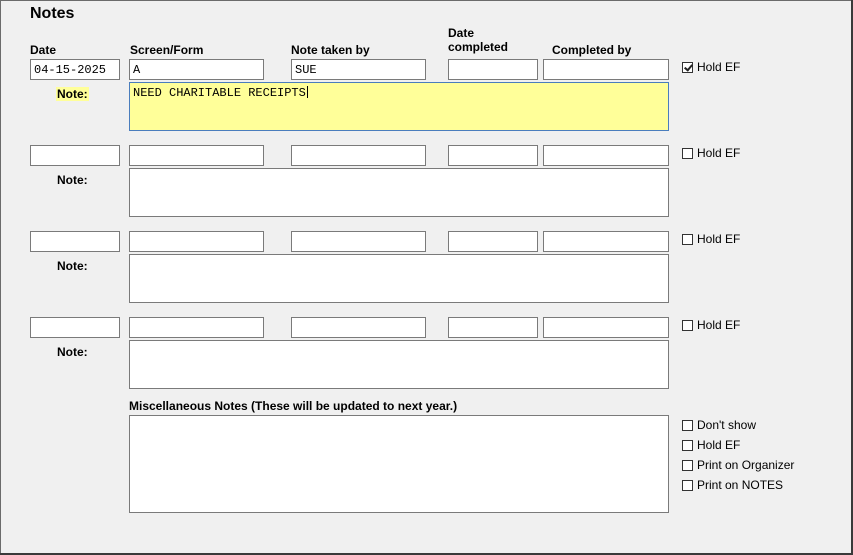 This screenshot has width=853, height=555. What do you see at coordinates (330, 50) in the screenshot?
I see `header-note-taken-by: Note taken by` at bounding box center [330, 50].